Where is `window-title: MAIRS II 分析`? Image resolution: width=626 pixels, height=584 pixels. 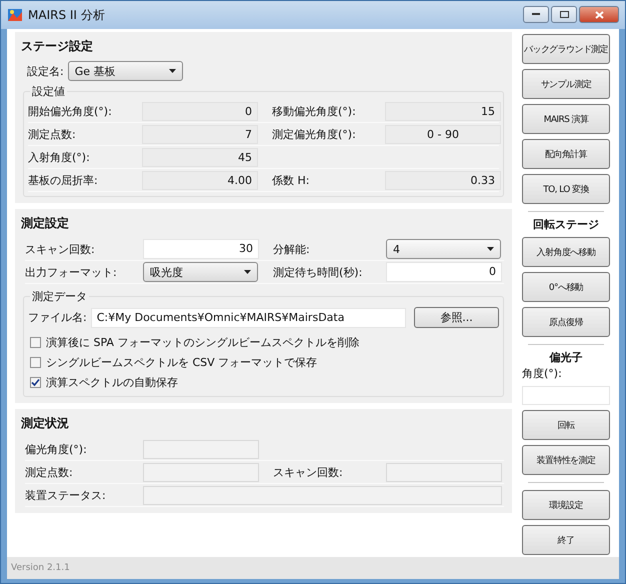 window-title: MAIRS II 分析 is located at coordinates (67, 15).